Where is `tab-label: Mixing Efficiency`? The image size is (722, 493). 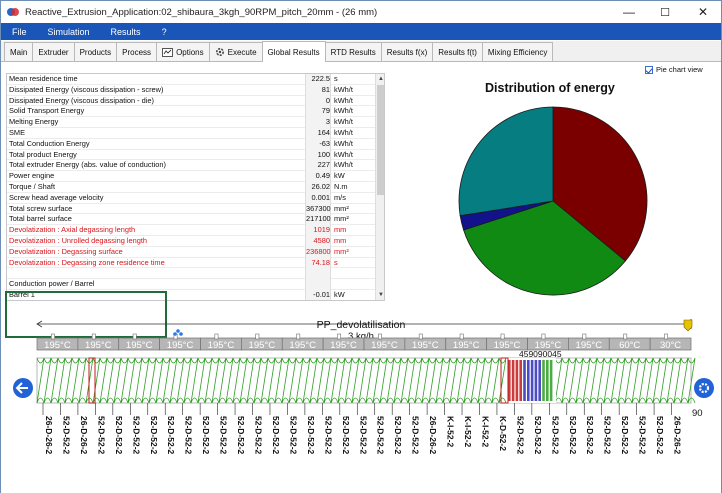 tab-label: Mixing Efficiency is located at coordinates (517, 52).